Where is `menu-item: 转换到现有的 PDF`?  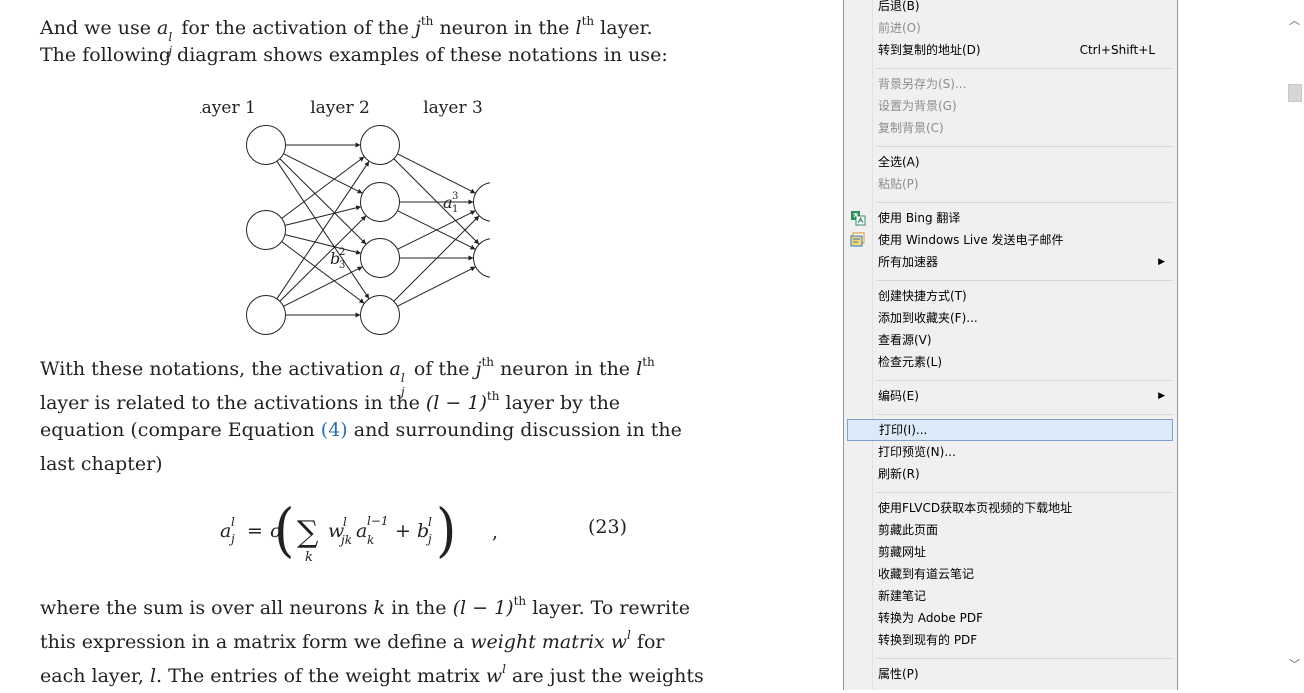
menu-item: 转换到现有的 PDF is located at coordinates (1009, 640).